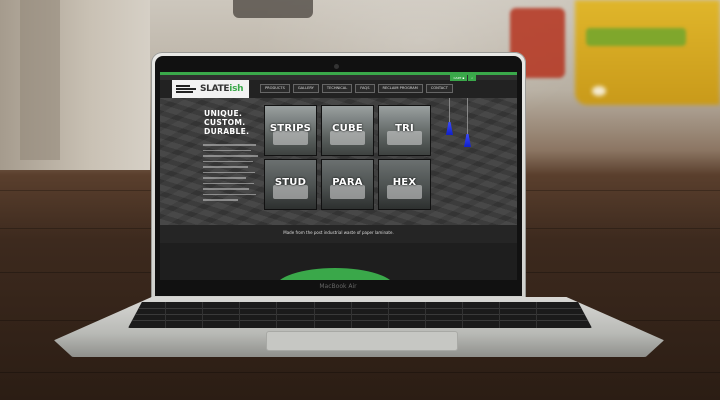  I want to click on nav-item-reclaim-program: RECLAIM PROGRAM, so click(400, 88).